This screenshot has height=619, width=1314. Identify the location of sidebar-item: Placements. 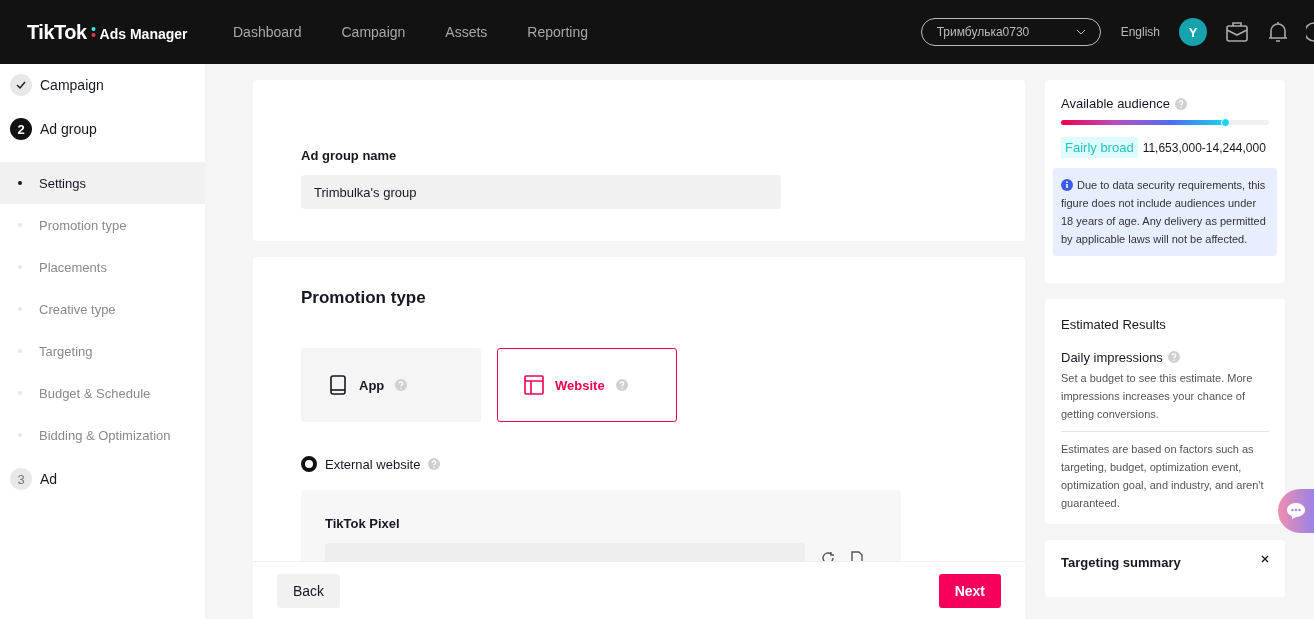
(102, 267).